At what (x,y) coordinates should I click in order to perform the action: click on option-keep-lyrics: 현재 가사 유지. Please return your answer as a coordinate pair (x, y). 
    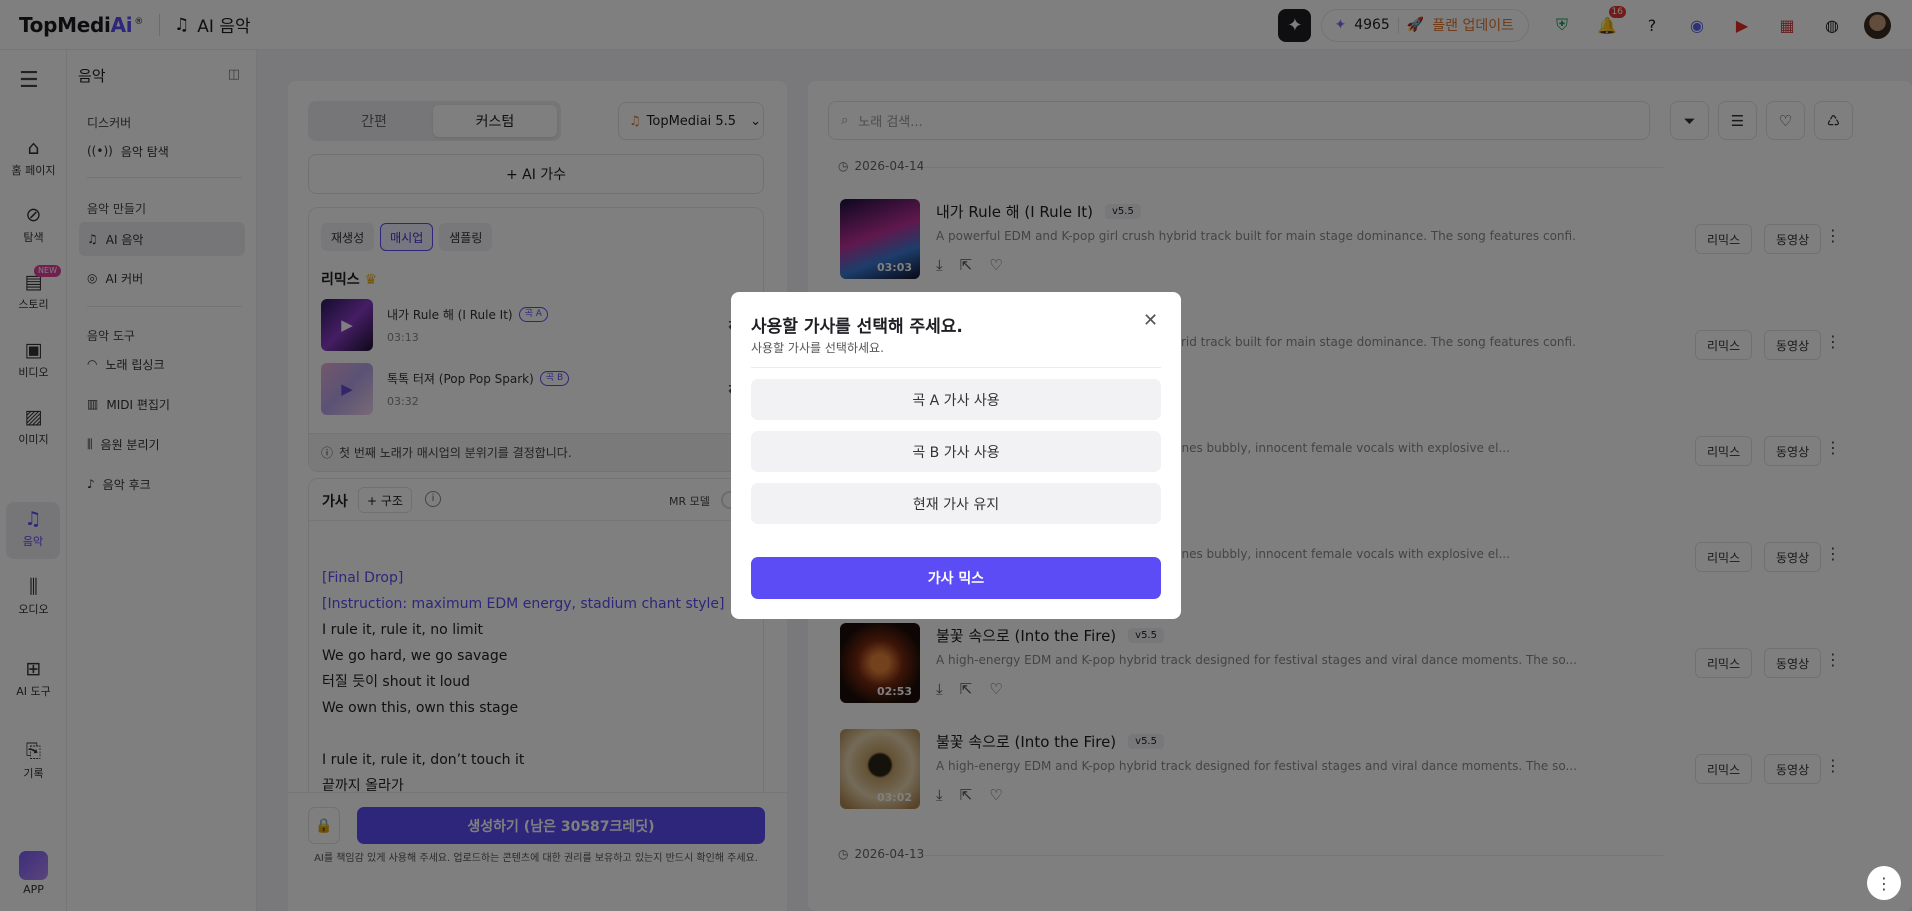
    Looking at the image, I should click on (956, 503).